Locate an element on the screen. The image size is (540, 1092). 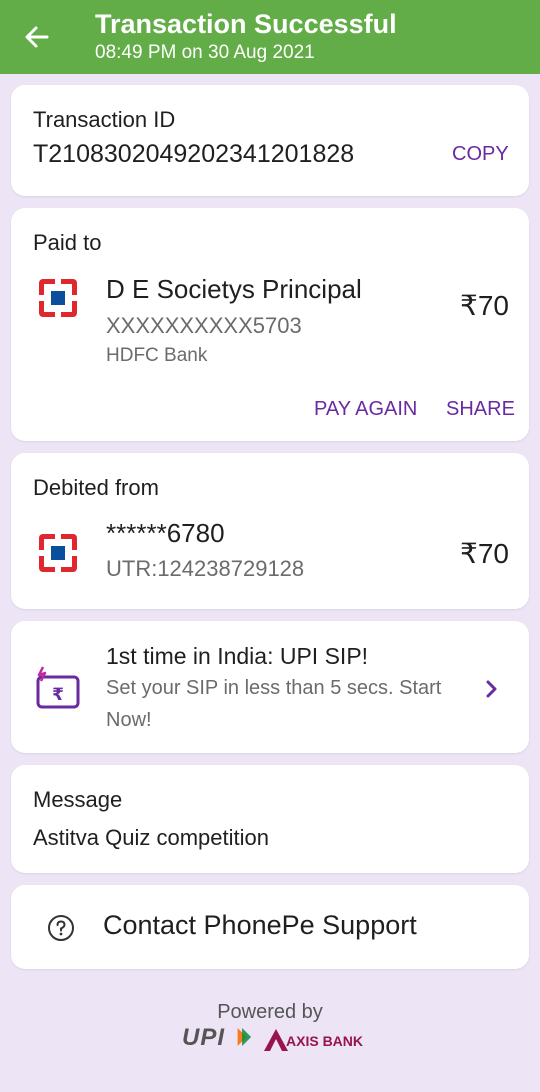
utr-number: UTR:124238729128 is located at coordinates (205, 568).